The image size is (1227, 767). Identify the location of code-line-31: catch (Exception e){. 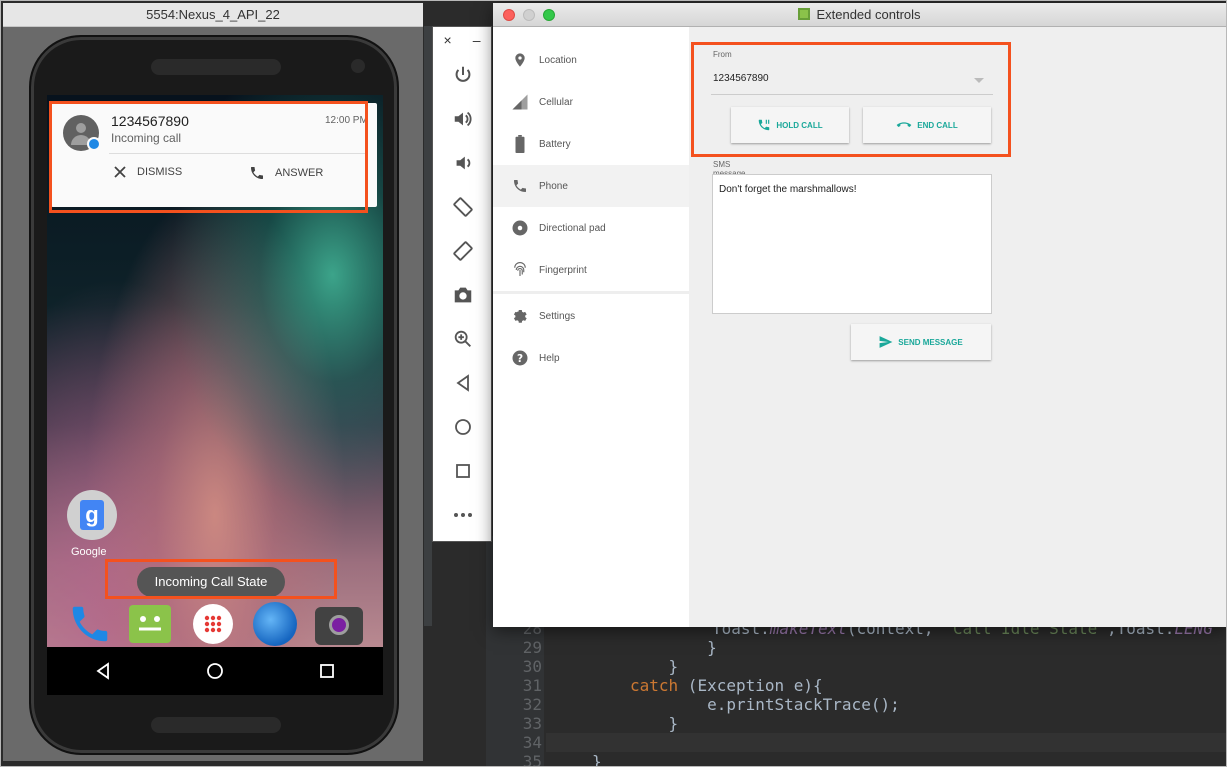
(726, 685).